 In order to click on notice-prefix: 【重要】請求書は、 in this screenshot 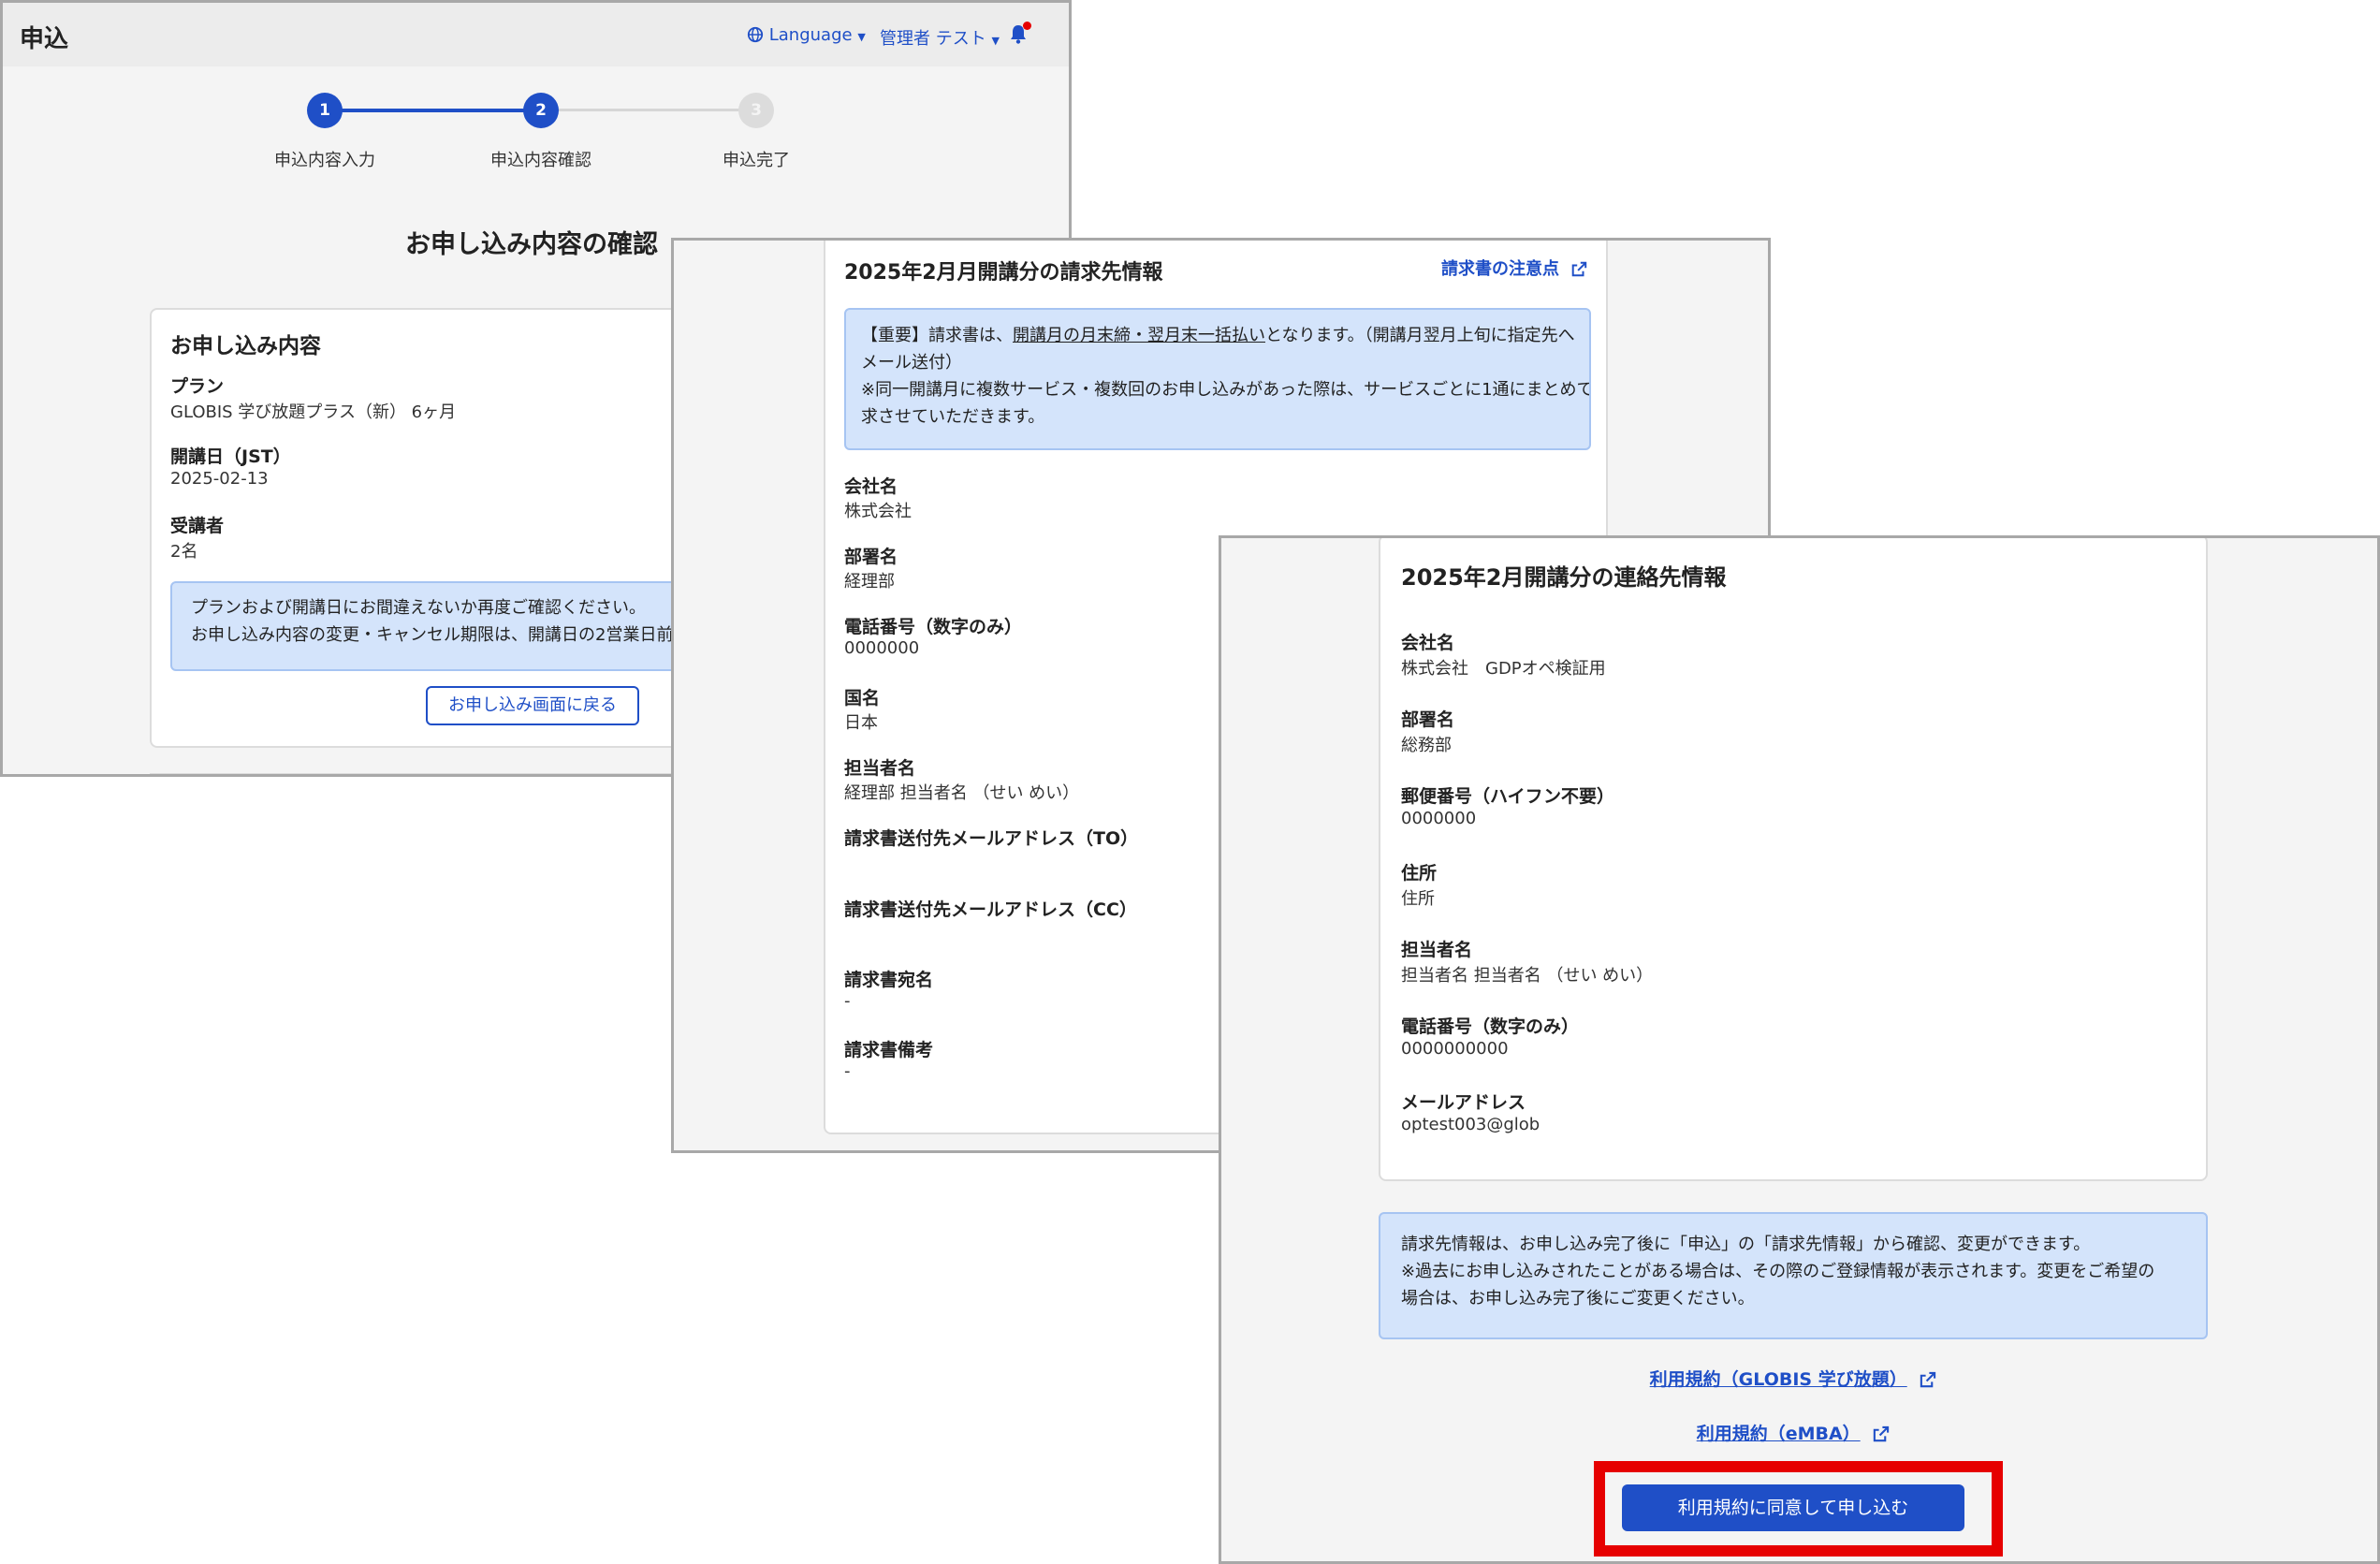, I will do `click(937, 335)`.